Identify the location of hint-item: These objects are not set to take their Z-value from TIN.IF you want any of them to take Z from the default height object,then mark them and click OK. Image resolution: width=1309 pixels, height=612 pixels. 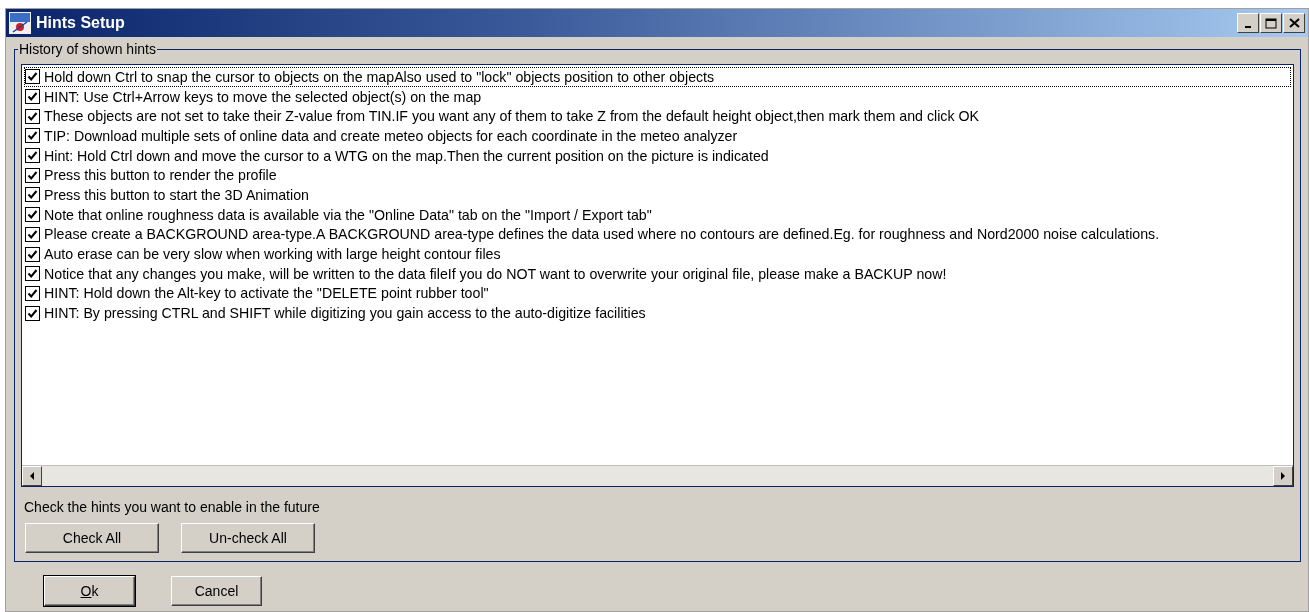
(657, 116).